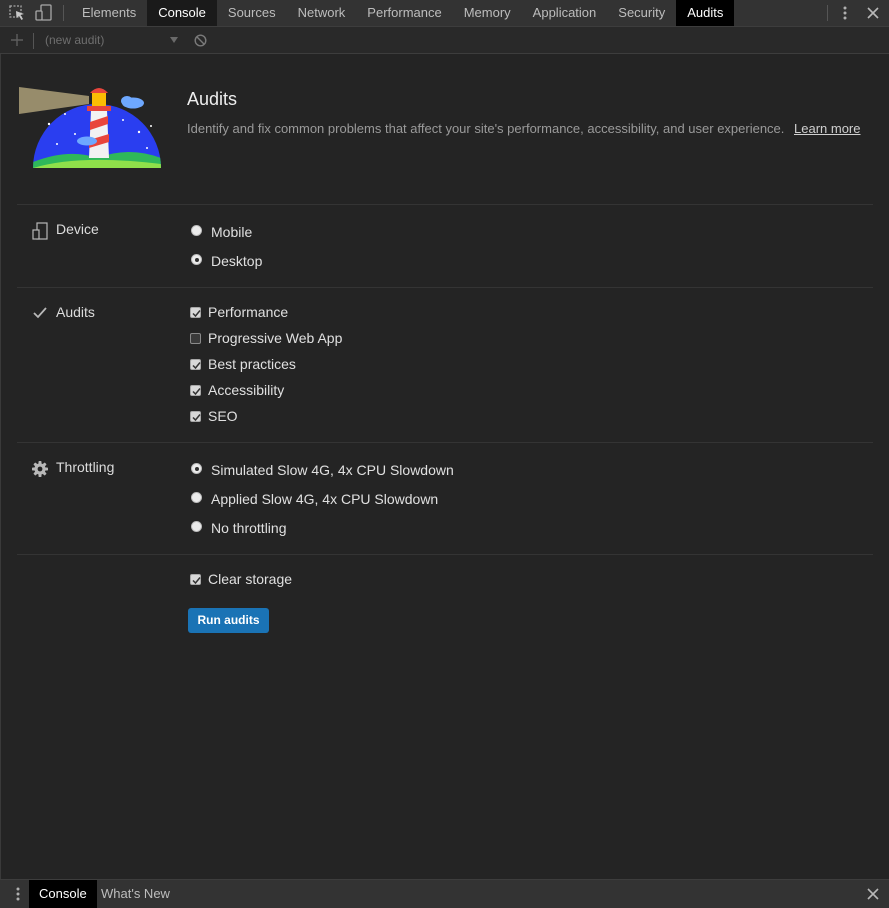  What do you see at coordinates (90, 127) in the screenshot?
I see `lighthouse-logo-icon` at bounding box center [90, 127].